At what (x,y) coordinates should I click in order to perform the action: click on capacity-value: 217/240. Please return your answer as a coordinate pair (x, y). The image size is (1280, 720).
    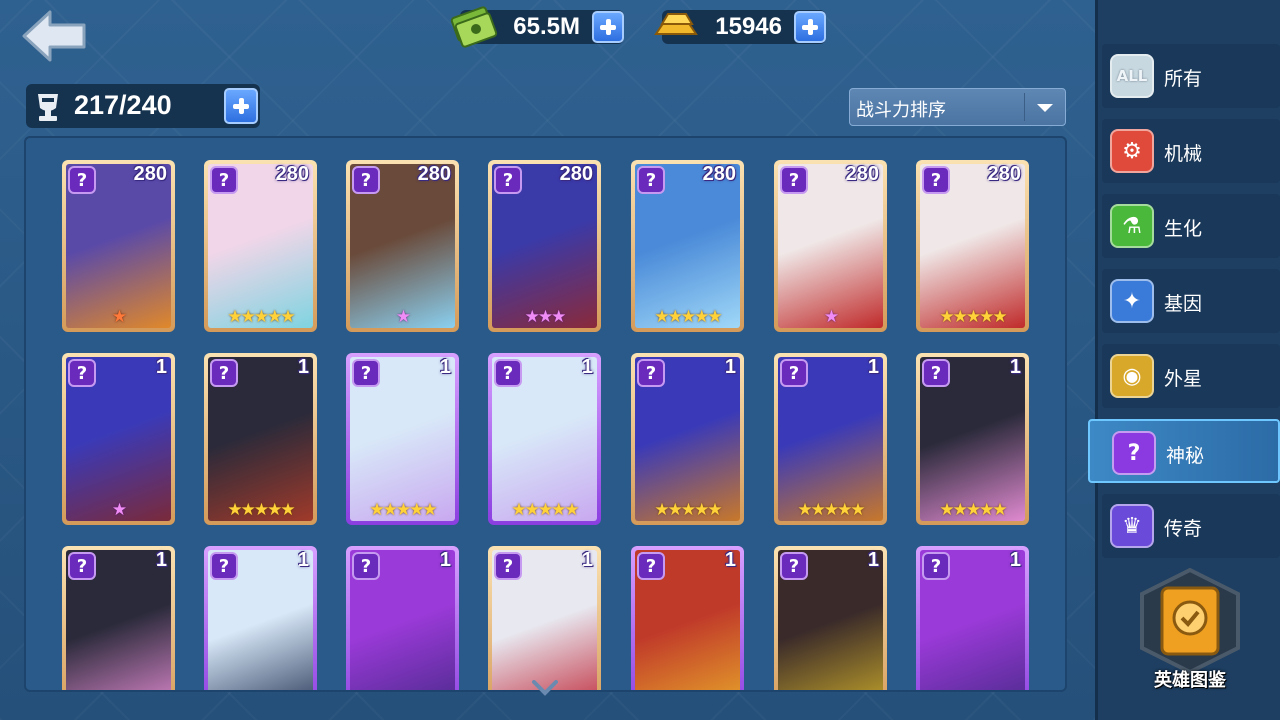
    Looking at the image, I should click on (123, 105).